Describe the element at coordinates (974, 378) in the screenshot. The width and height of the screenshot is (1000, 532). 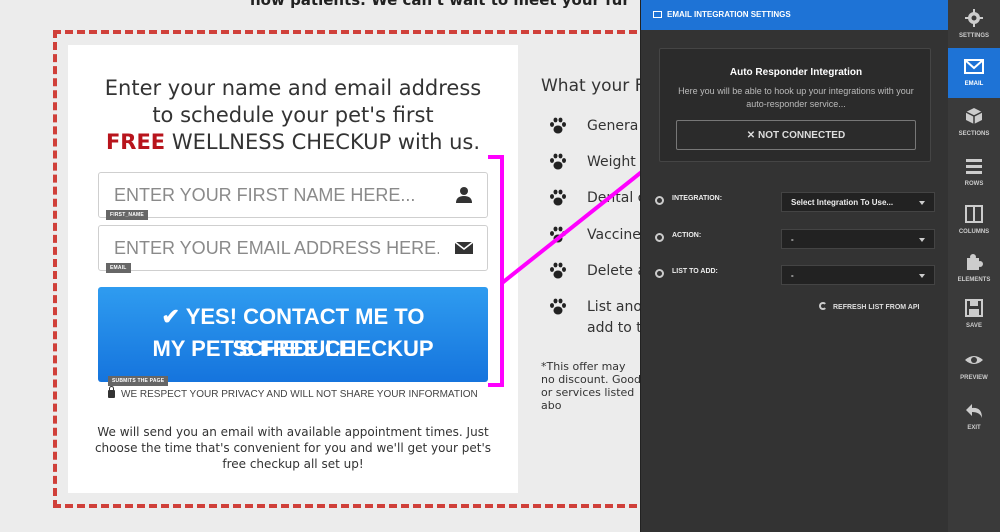
I see `rail-label: PREVIEW` at that location.